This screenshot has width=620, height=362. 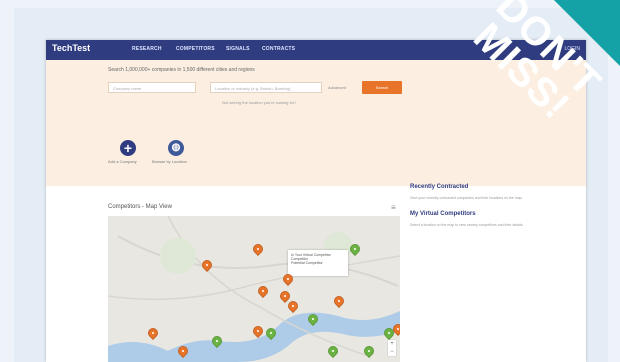 I want to click on logo: TechTest, so click(x=71, y=48).